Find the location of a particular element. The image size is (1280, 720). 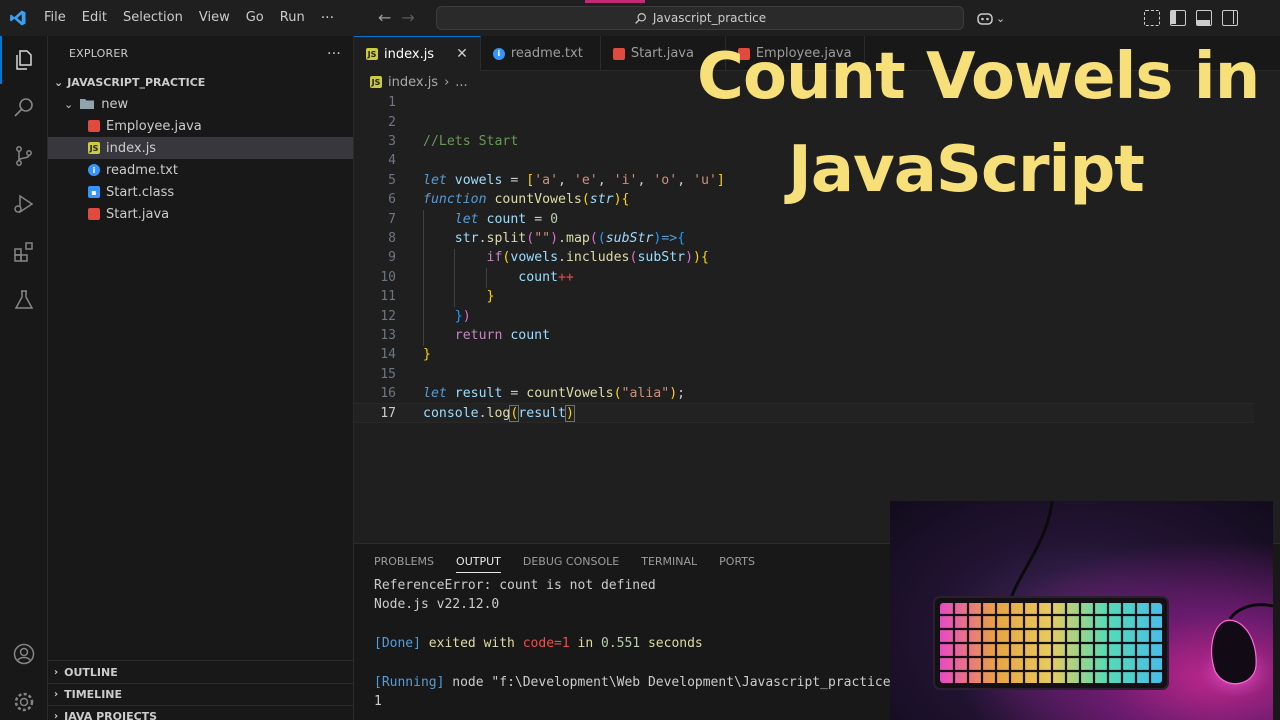

explorer-icon is located at coordinates (24, 60).